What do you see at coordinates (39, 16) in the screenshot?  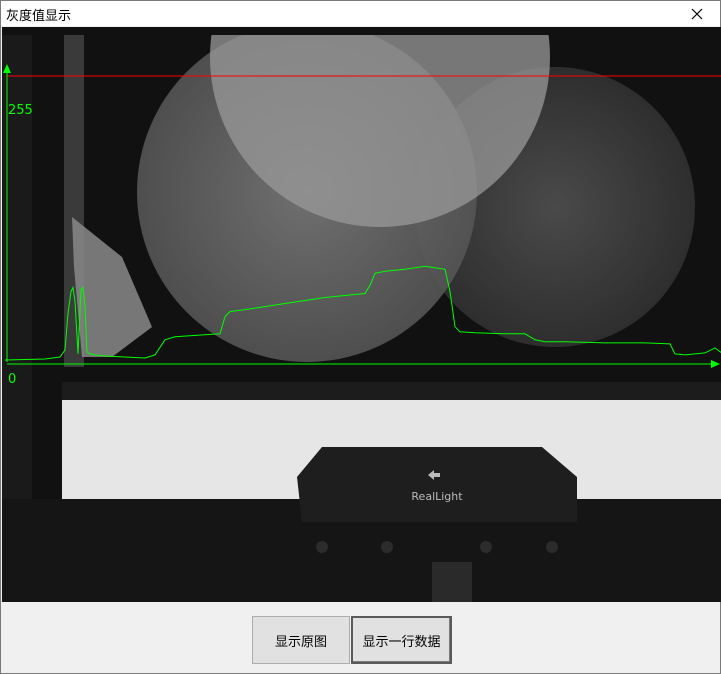 I see `window-title: 灰度值显示` at bounding box center [39, 16].